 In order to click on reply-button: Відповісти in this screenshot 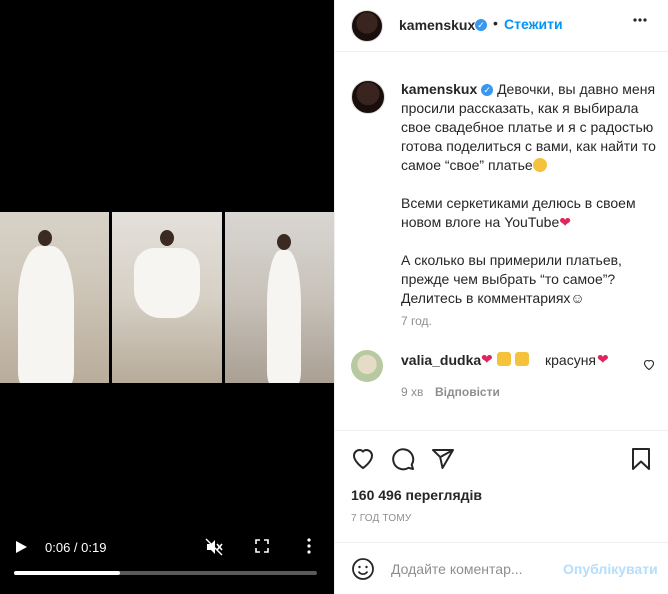, I will do `click(467, 392)`.